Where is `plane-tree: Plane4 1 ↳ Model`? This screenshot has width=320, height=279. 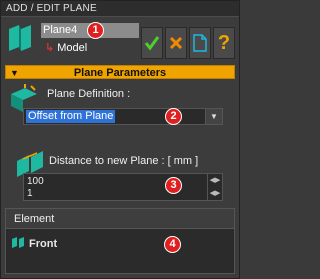
plane-tree: Plane4 1 ↳ Model is located at coordinates (72, 42).